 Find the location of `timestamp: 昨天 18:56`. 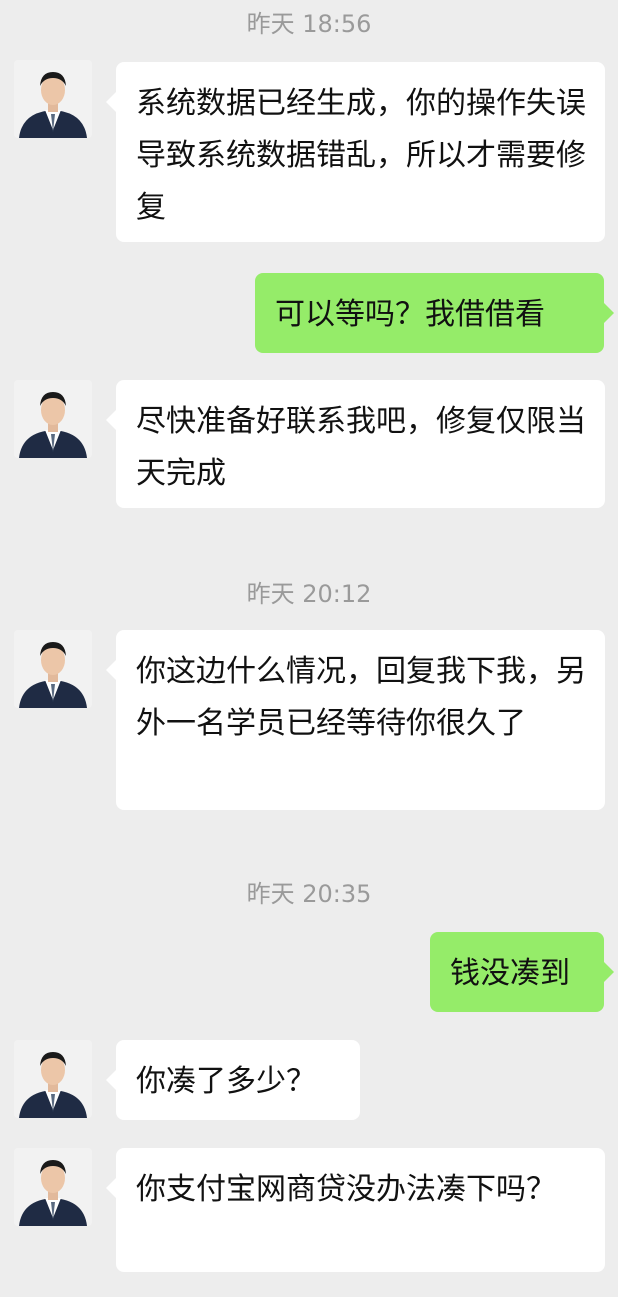

timestamp: 昨天 18:56 is located at coordinates (309, 24).